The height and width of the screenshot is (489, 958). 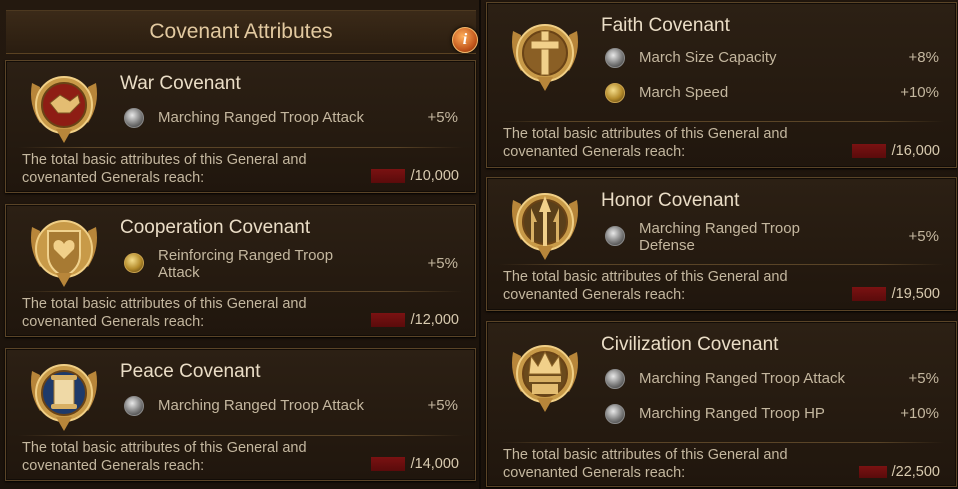 What do you see at coordinates (64, 251) in the screenshot?
I see `heart-shield-emblem-icon` at bounding box center [64, 251].